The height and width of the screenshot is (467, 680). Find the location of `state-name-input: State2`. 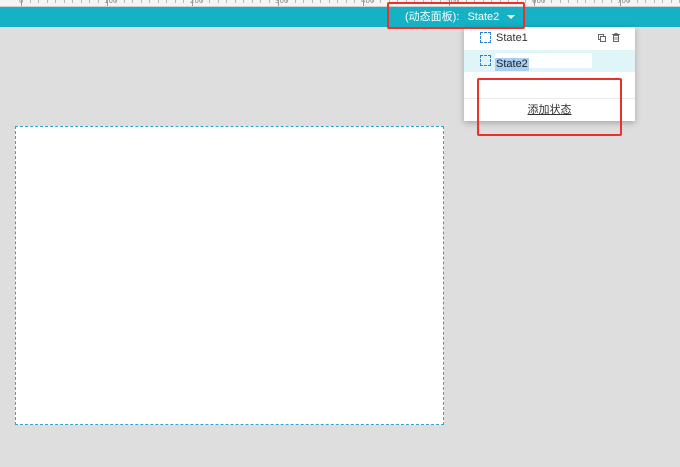

state-name-input: State2 is located at coordinates (543, 62).